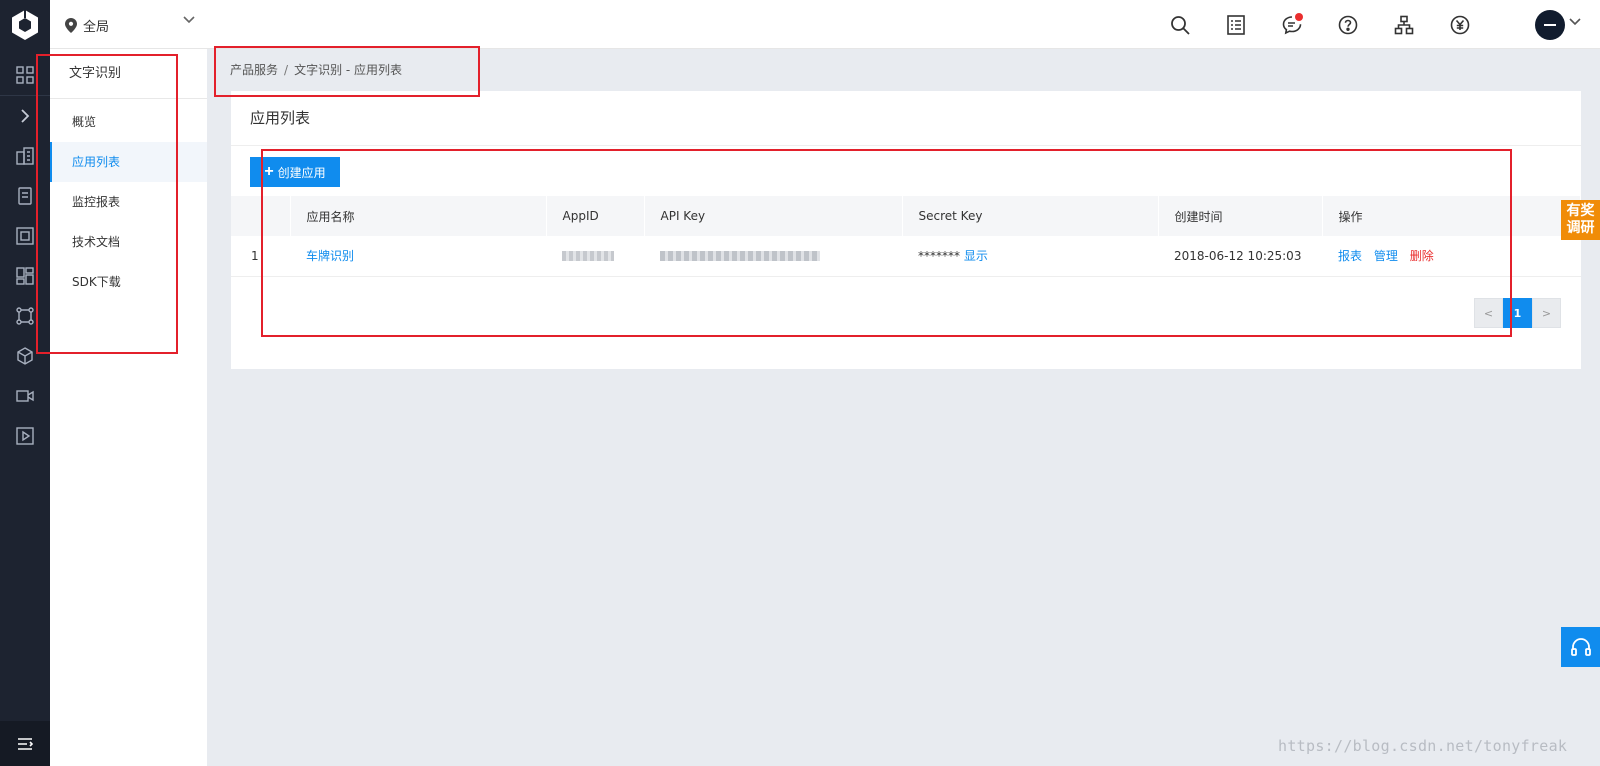 This screenshot has height=766, width=1600. Describe the element at coordinates (1451, 216) in the screenshot. I see `col-actions: 操作` at that location.